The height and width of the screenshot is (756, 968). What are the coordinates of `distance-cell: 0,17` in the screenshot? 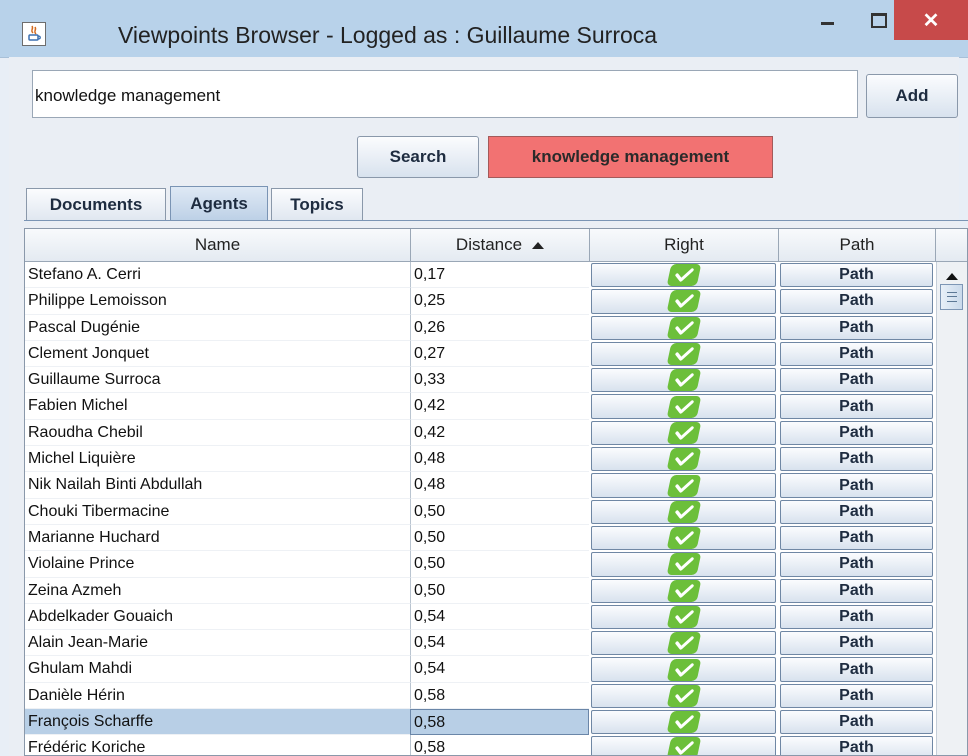 It's located at (499, 275).